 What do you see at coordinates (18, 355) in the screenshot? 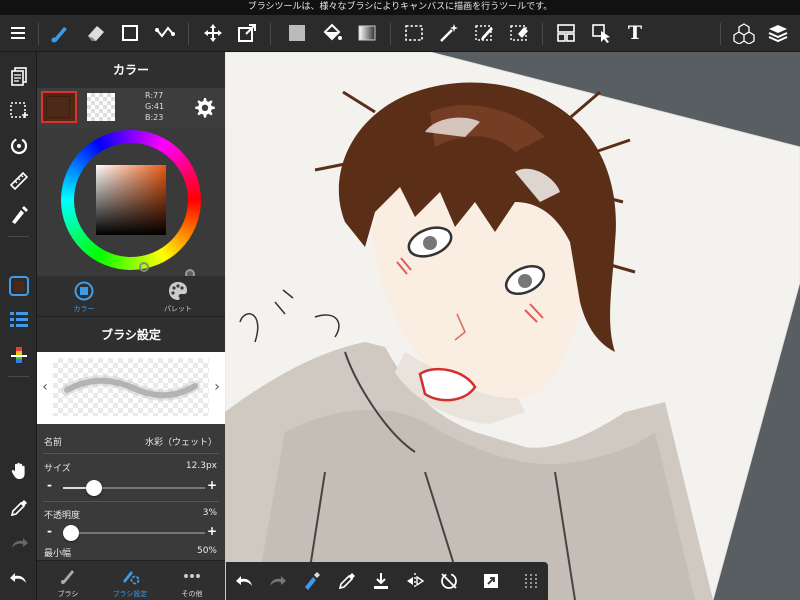
I see `palette-strip-icon` at bounding box center [18, 355].